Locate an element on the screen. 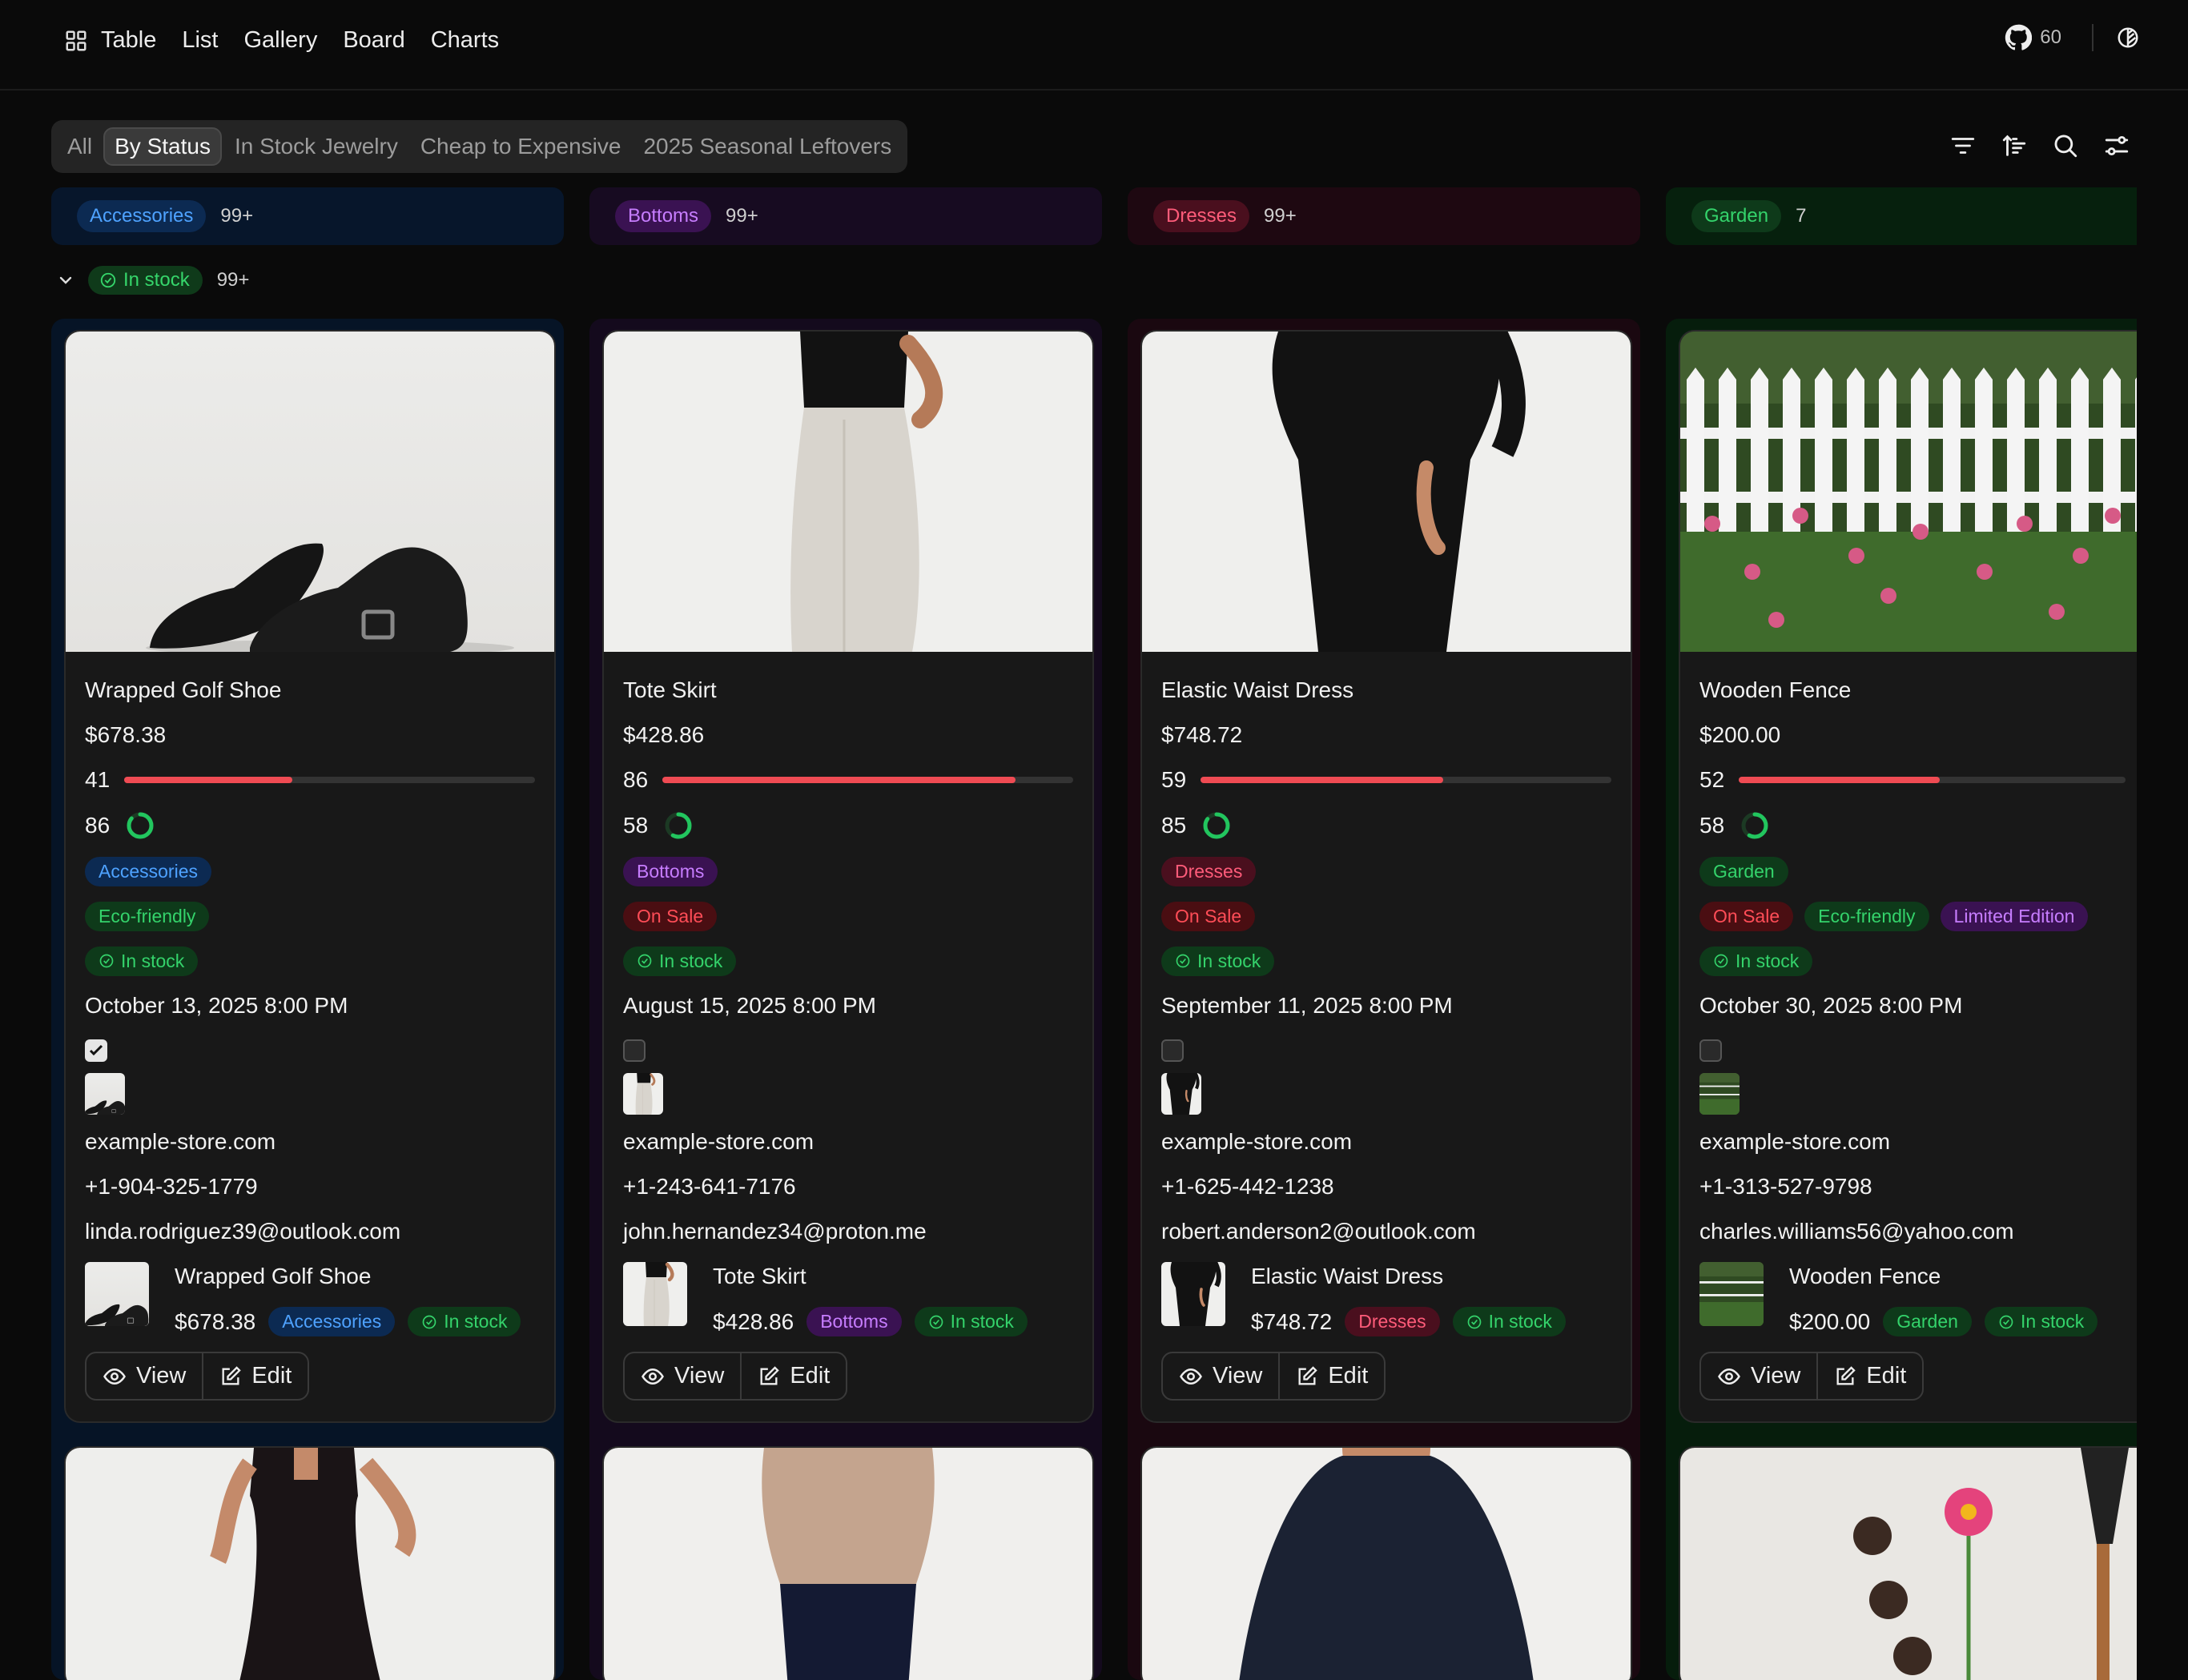 The width and height of the screenshot is (2188, 1680). linked-product-title: Wooden Fence is located at coordinates (1865, 1276).